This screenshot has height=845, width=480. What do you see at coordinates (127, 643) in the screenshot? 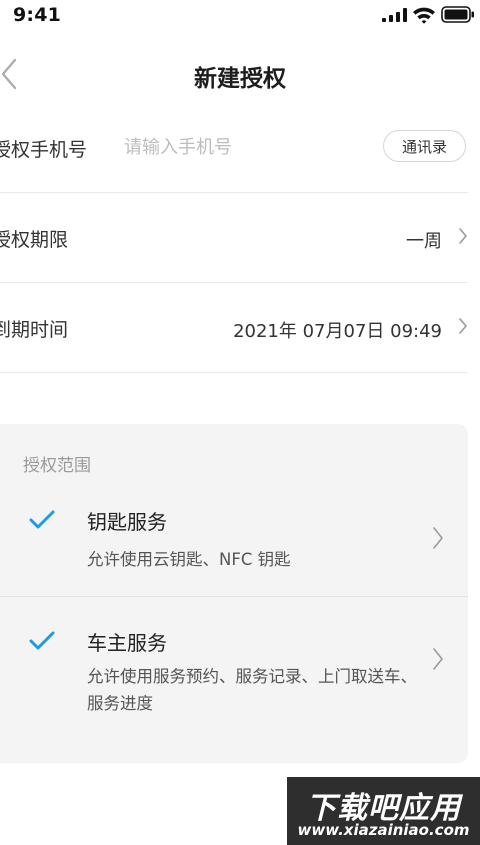
I see `scope-item-name: 车主服务` at bounding box center [127, 643].